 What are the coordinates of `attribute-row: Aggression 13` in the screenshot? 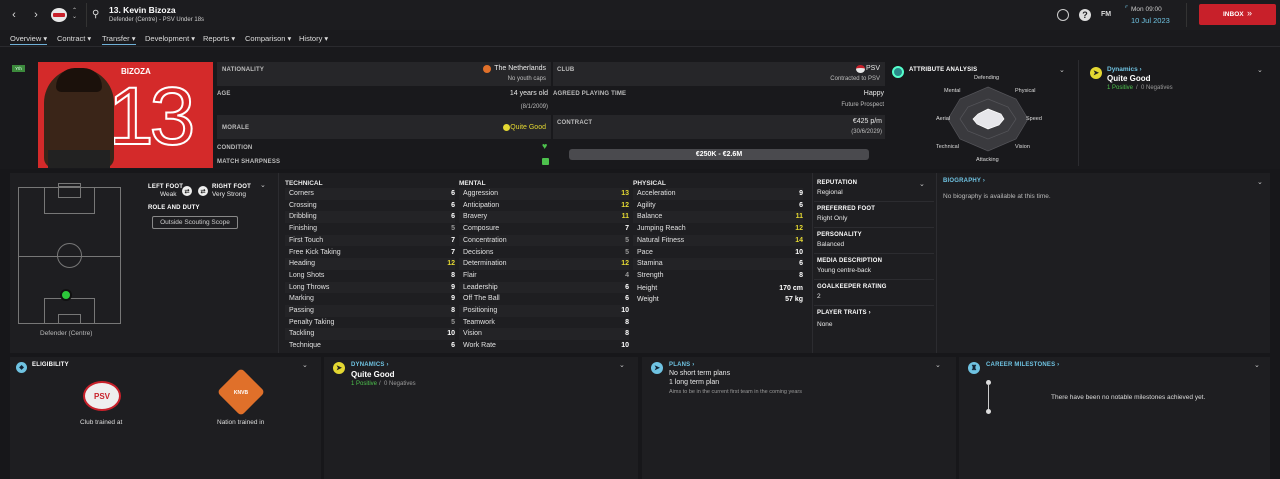 It's located at (544, 194).